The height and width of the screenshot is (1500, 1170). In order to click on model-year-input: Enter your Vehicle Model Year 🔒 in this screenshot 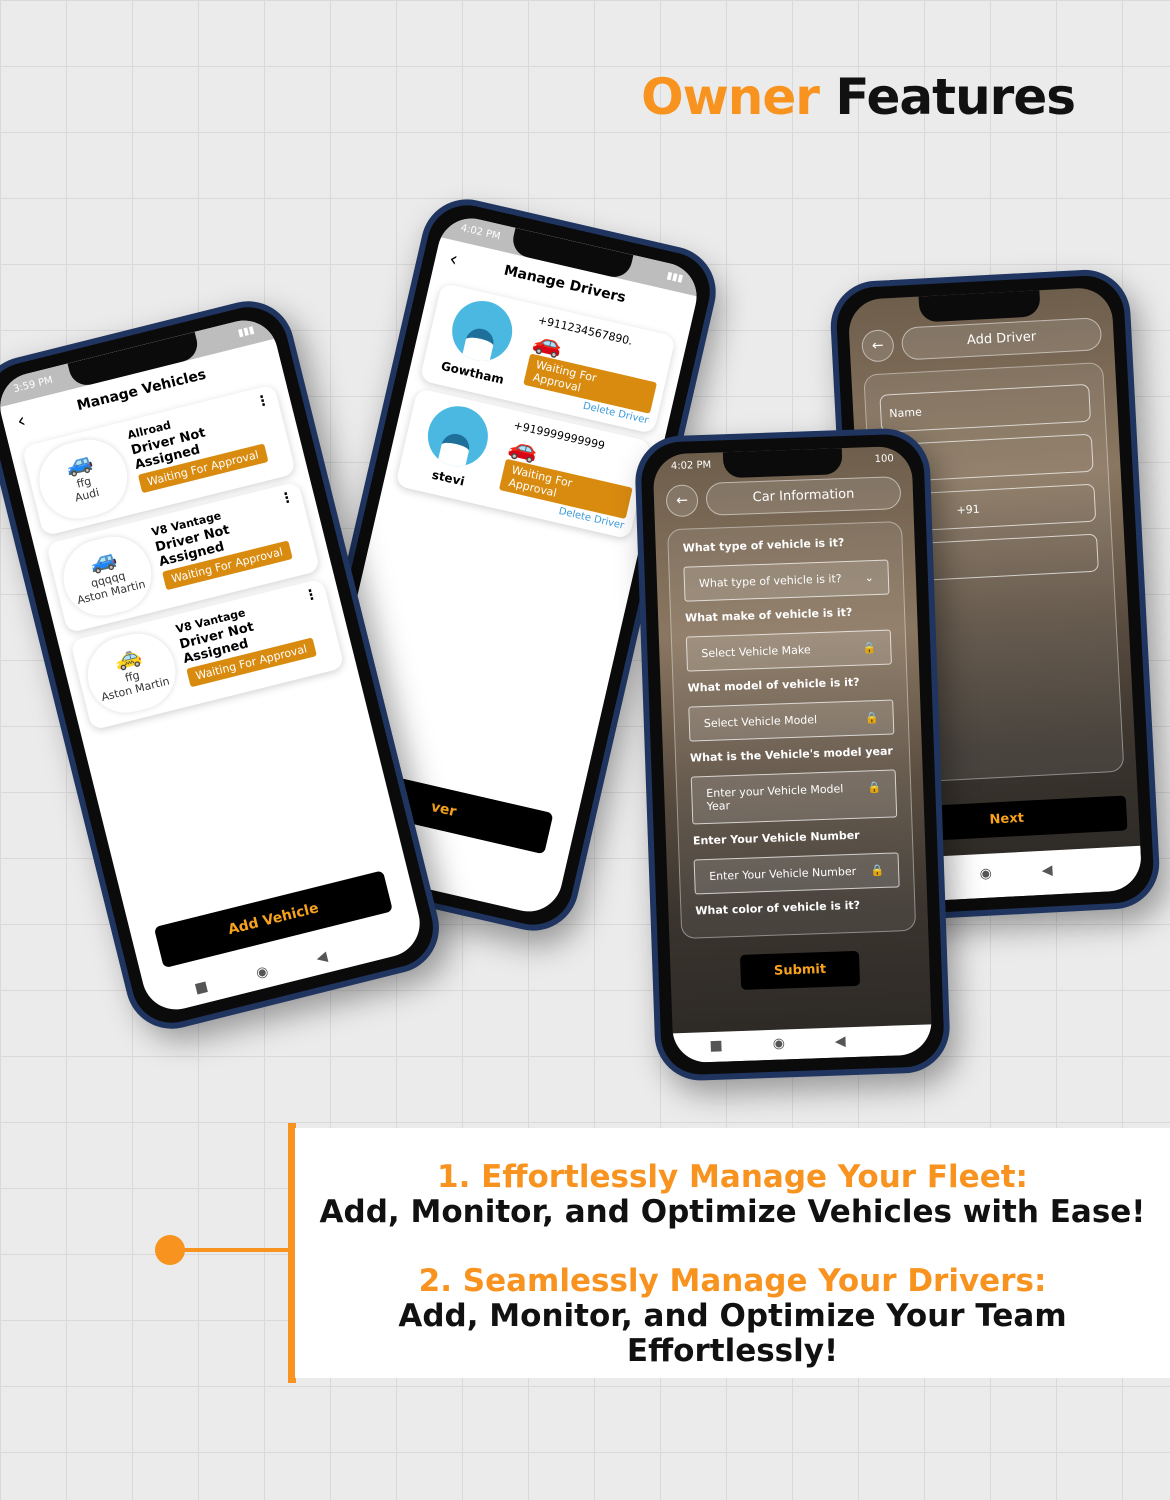, I will do `click(794, 797)`.